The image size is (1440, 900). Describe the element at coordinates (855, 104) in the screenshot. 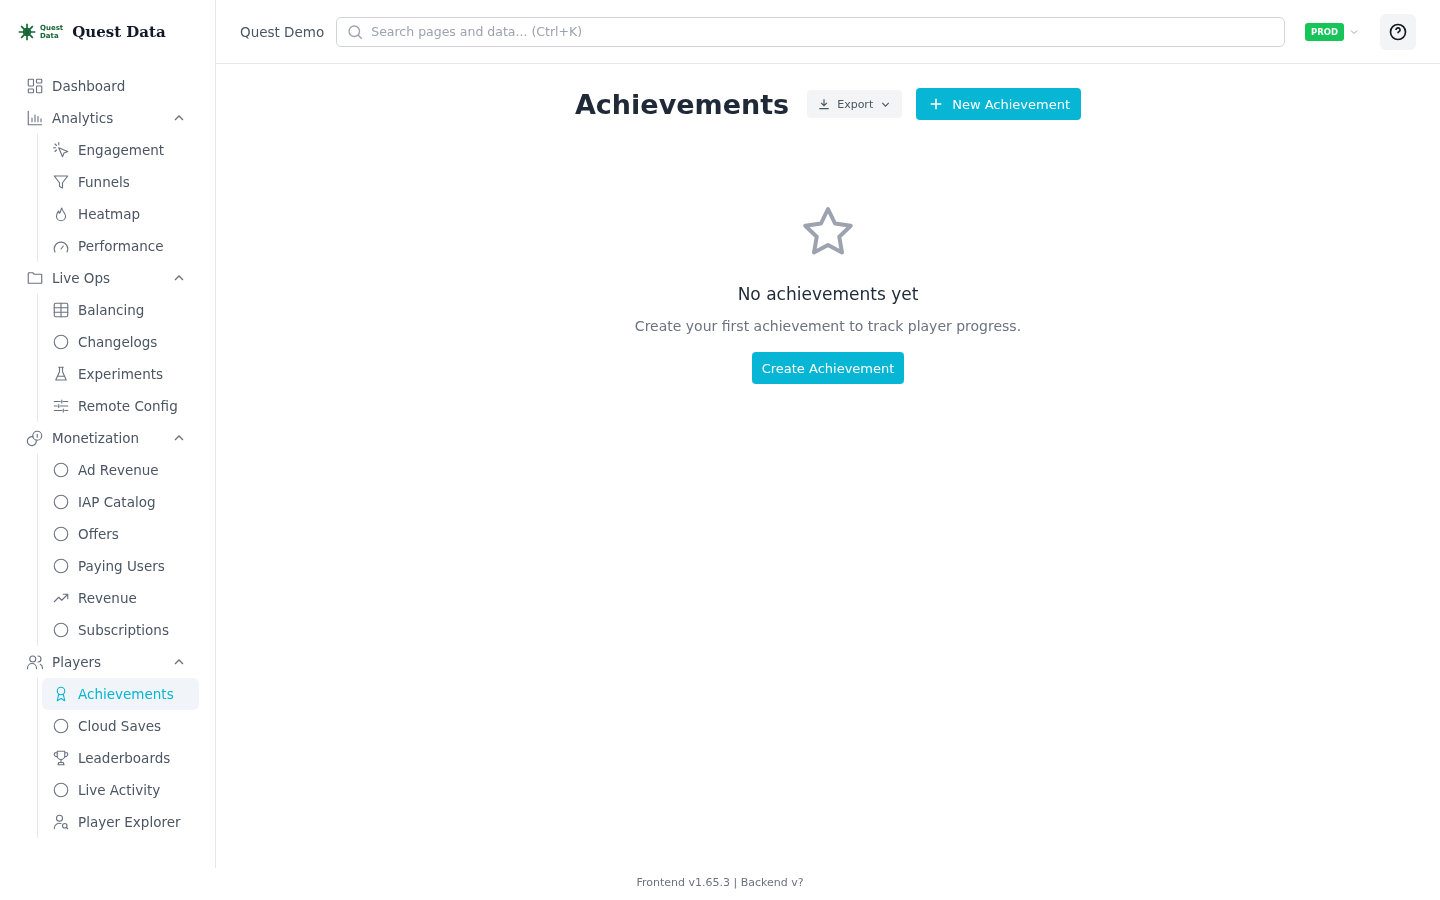

I see `export-button: Export` at that location.